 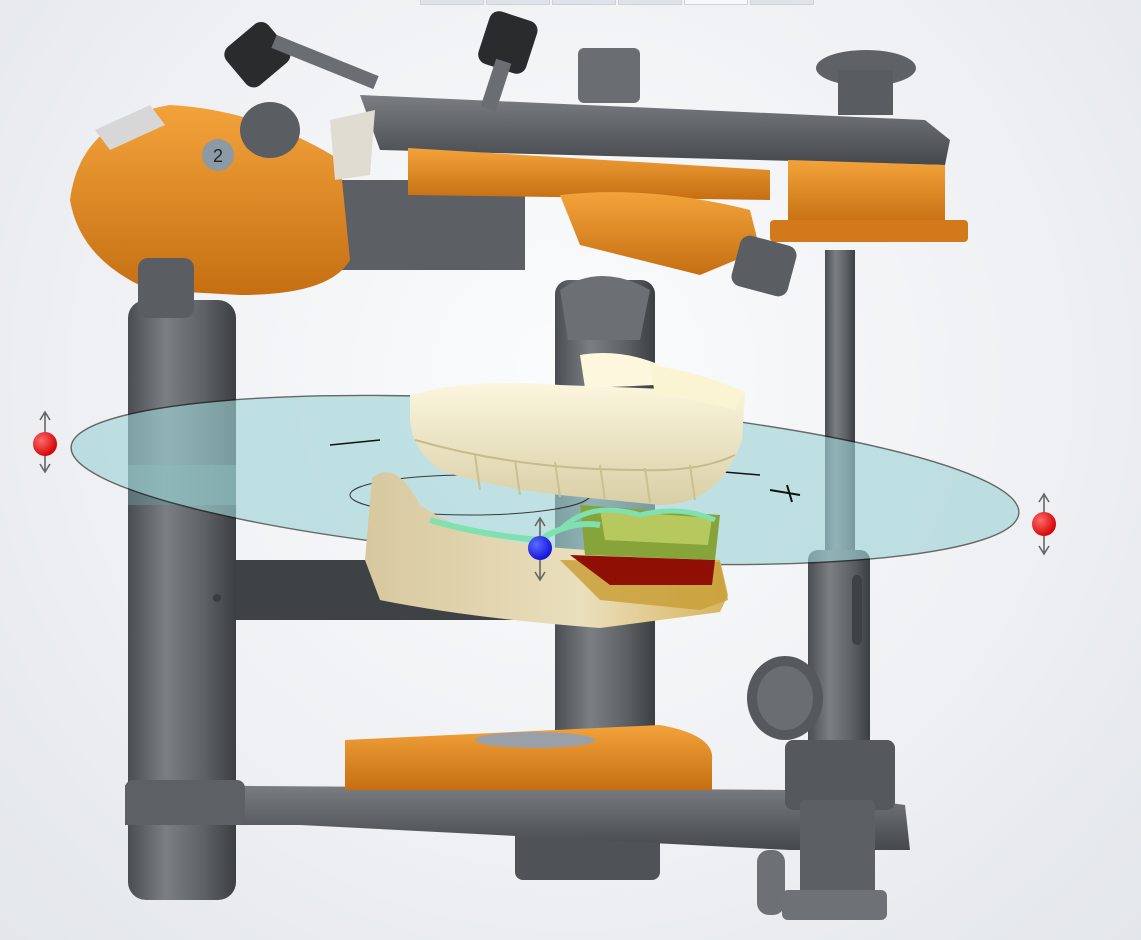 What do you see at coordinates (1044, 524) in the screenshot?
I see `plane-handle-right` at bounding box center [1044, 524].